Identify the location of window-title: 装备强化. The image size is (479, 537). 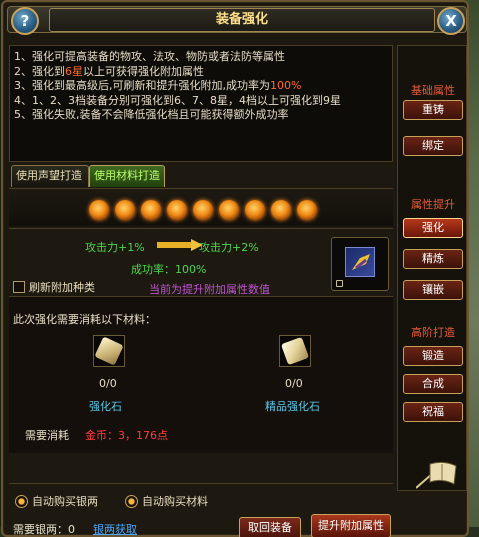
(242, 20).